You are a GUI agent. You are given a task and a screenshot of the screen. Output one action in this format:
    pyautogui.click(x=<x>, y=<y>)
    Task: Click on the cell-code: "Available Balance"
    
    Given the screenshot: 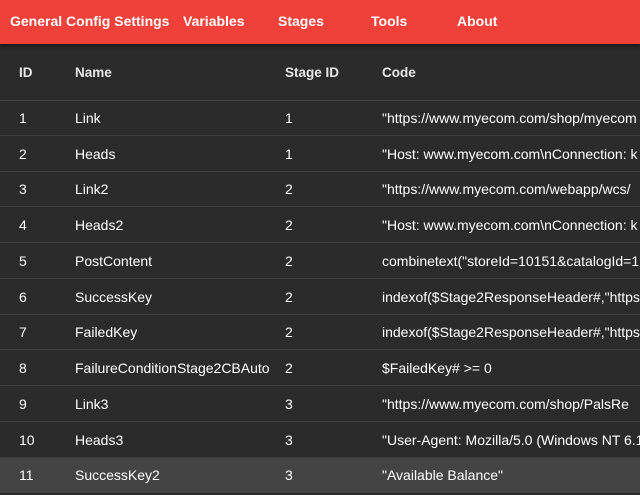 What is the action you would take?
    pyautogui.click(x=442, y=475)
    